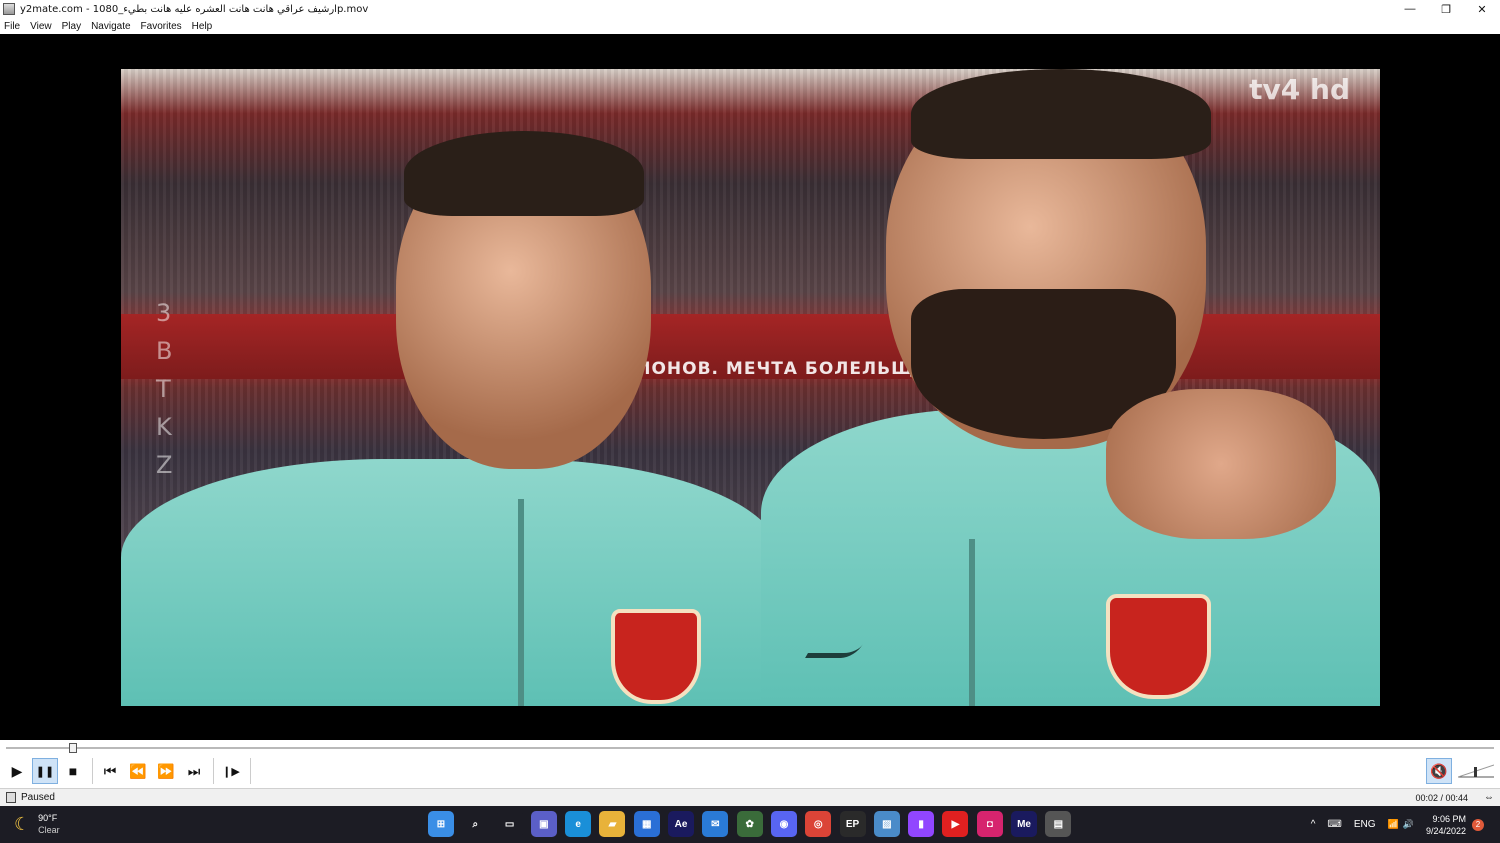 The width and height of the screenshot is (1500, 843). What do you see at coordinates (164, 427) in the screenshot?
I see `watermark-letter: K` at bounding box center [164, 427].